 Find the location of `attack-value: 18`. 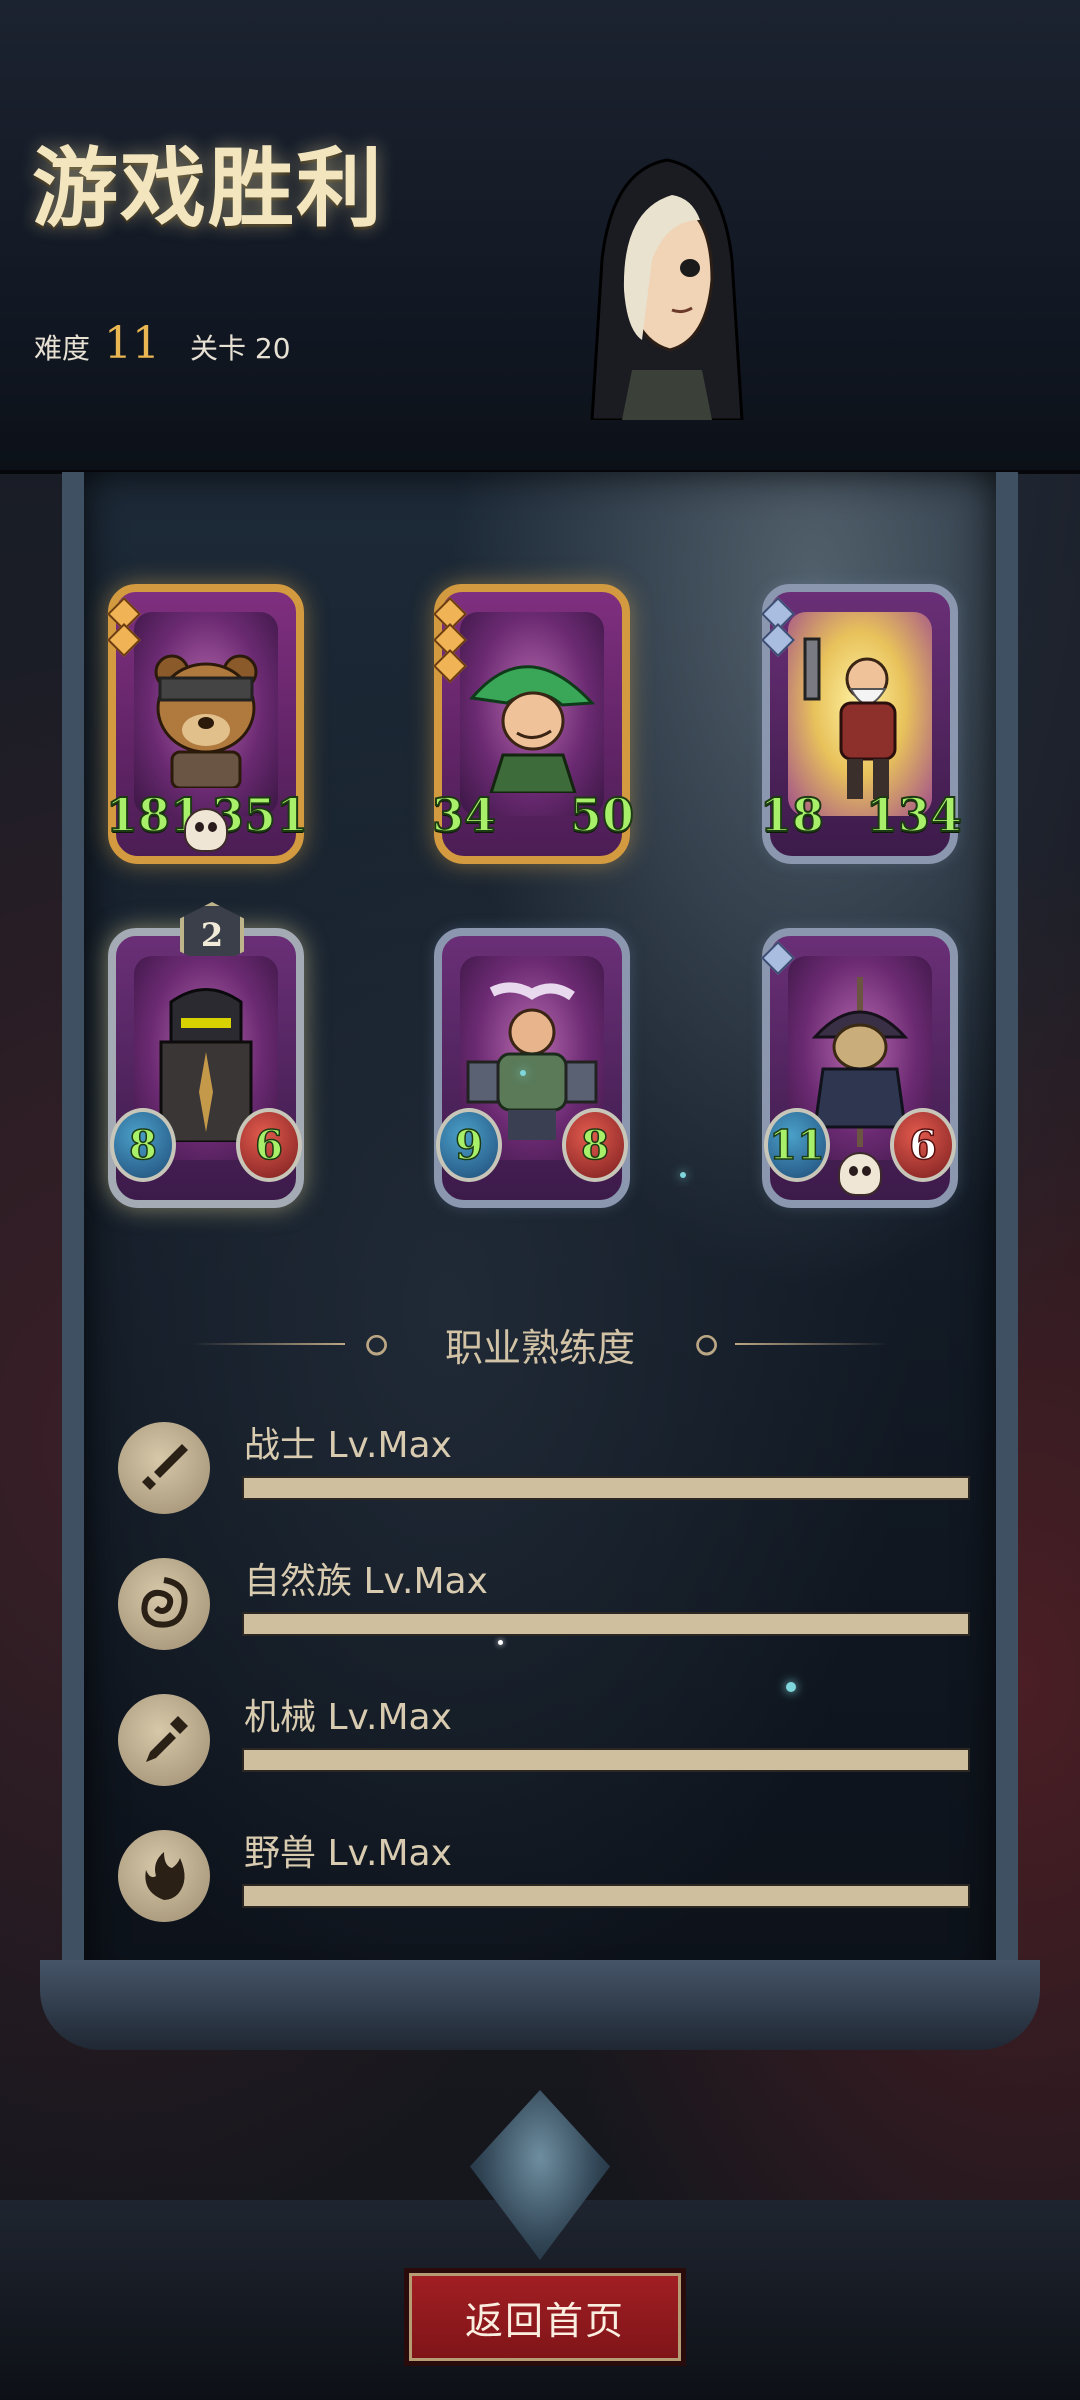

attack-value: 18 is located at coordinates (792, 815).